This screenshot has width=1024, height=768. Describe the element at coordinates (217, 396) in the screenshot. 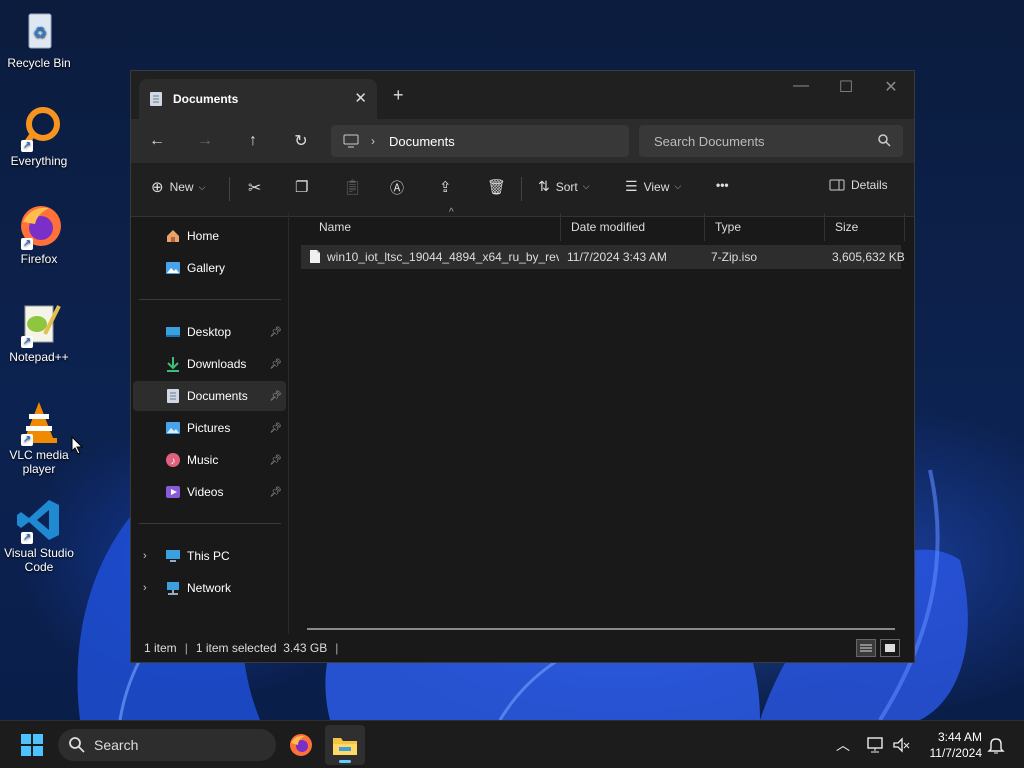

I see `sidebar-item-label: Documents` at that location.